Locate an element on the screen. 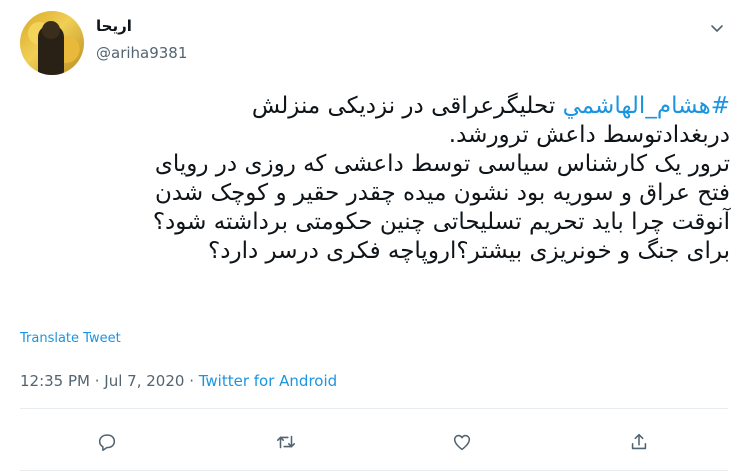 This screenshot has height=472, width=748. share-icon is located at coordinates (639, 441).